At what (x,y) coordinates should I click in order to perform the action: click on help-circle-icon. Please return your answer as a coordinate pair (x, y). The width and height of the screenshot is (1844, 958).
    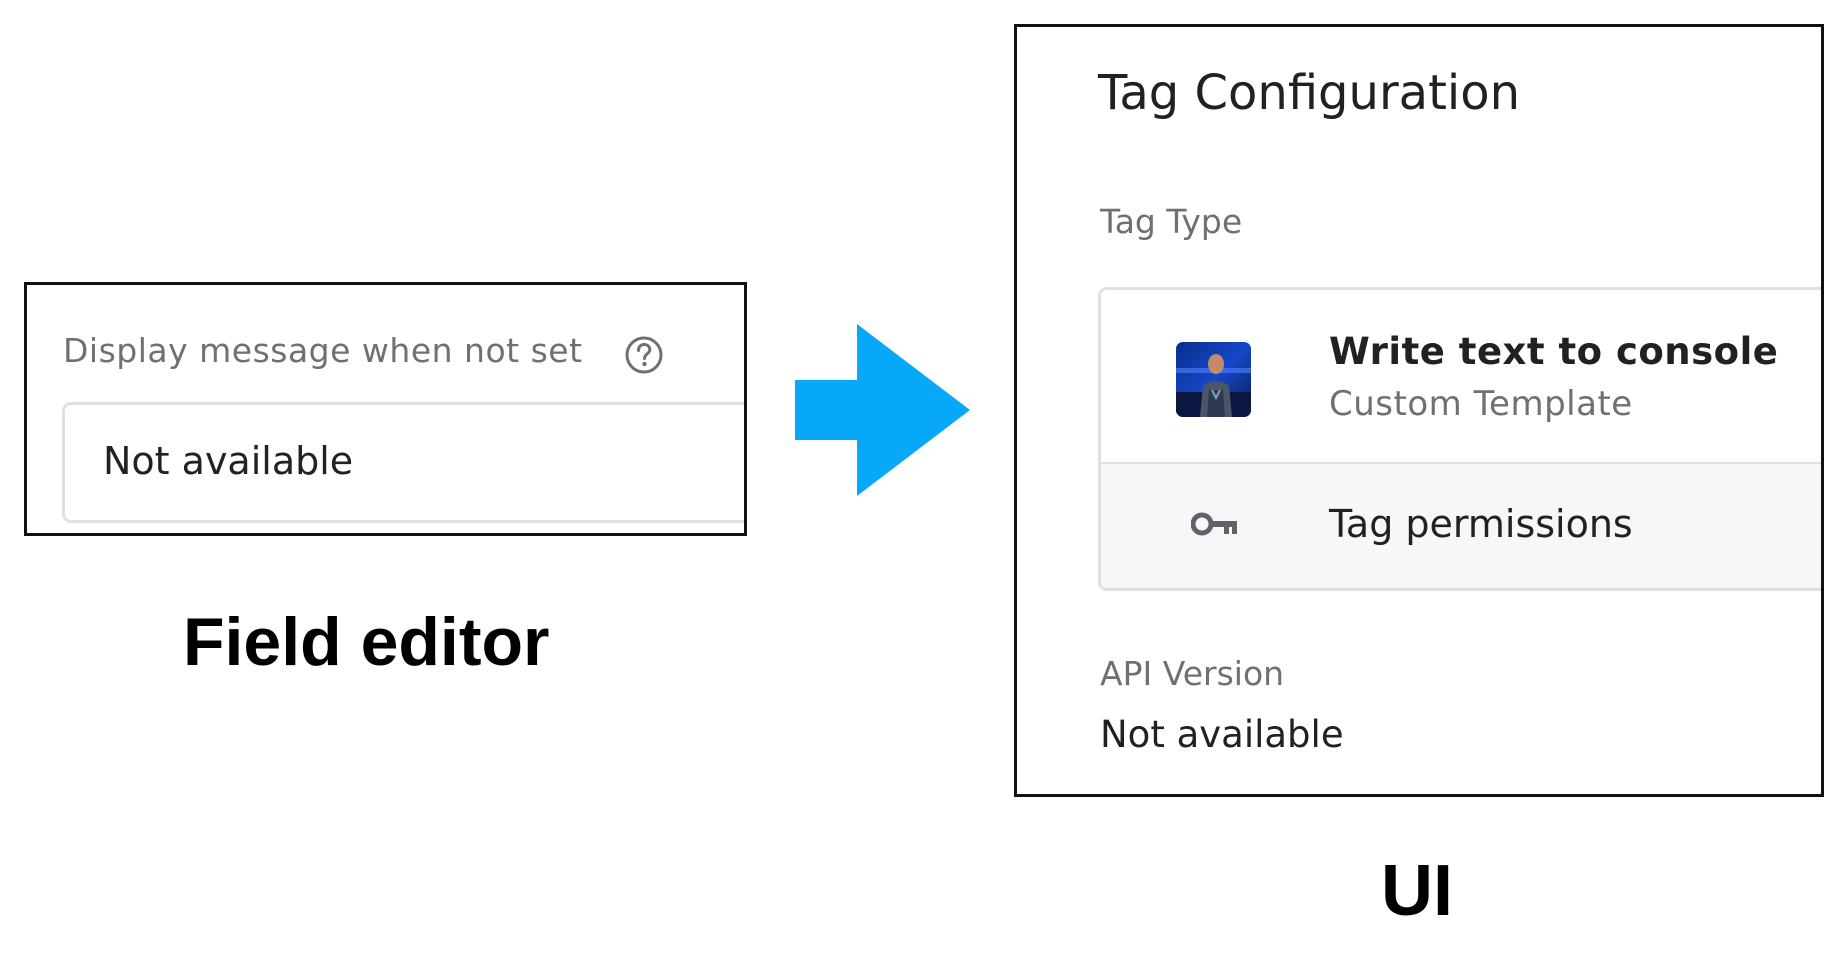
    Looking at the image, I should click on (644, 355).